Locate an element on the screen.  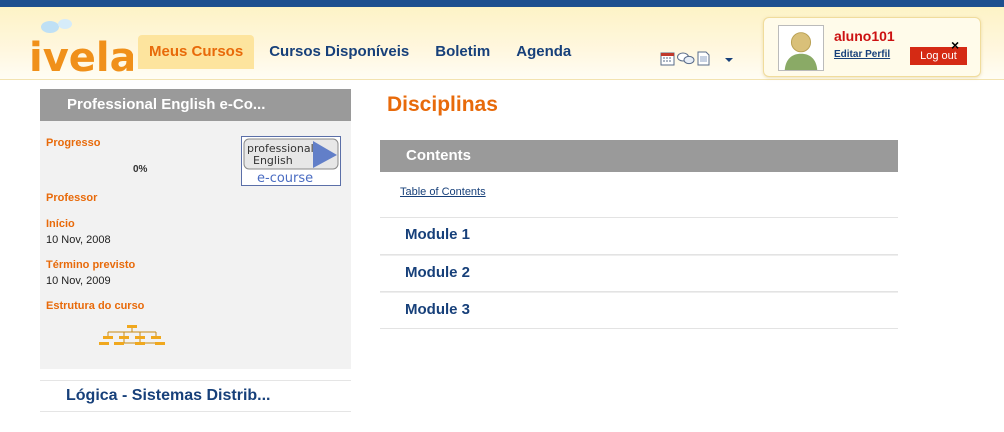
course-structure-icon is located at coordinates (132, 336).